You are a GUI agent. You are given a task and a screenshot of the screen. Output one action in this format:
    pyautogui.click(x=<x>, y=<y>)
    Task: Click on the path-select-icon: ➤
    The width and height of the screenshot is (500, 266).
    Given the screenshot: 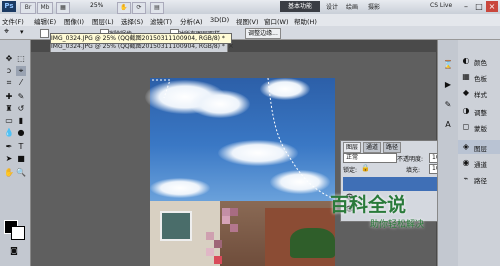 What is the action you would take?
    pyautogui.click(x=9, y=159)
    